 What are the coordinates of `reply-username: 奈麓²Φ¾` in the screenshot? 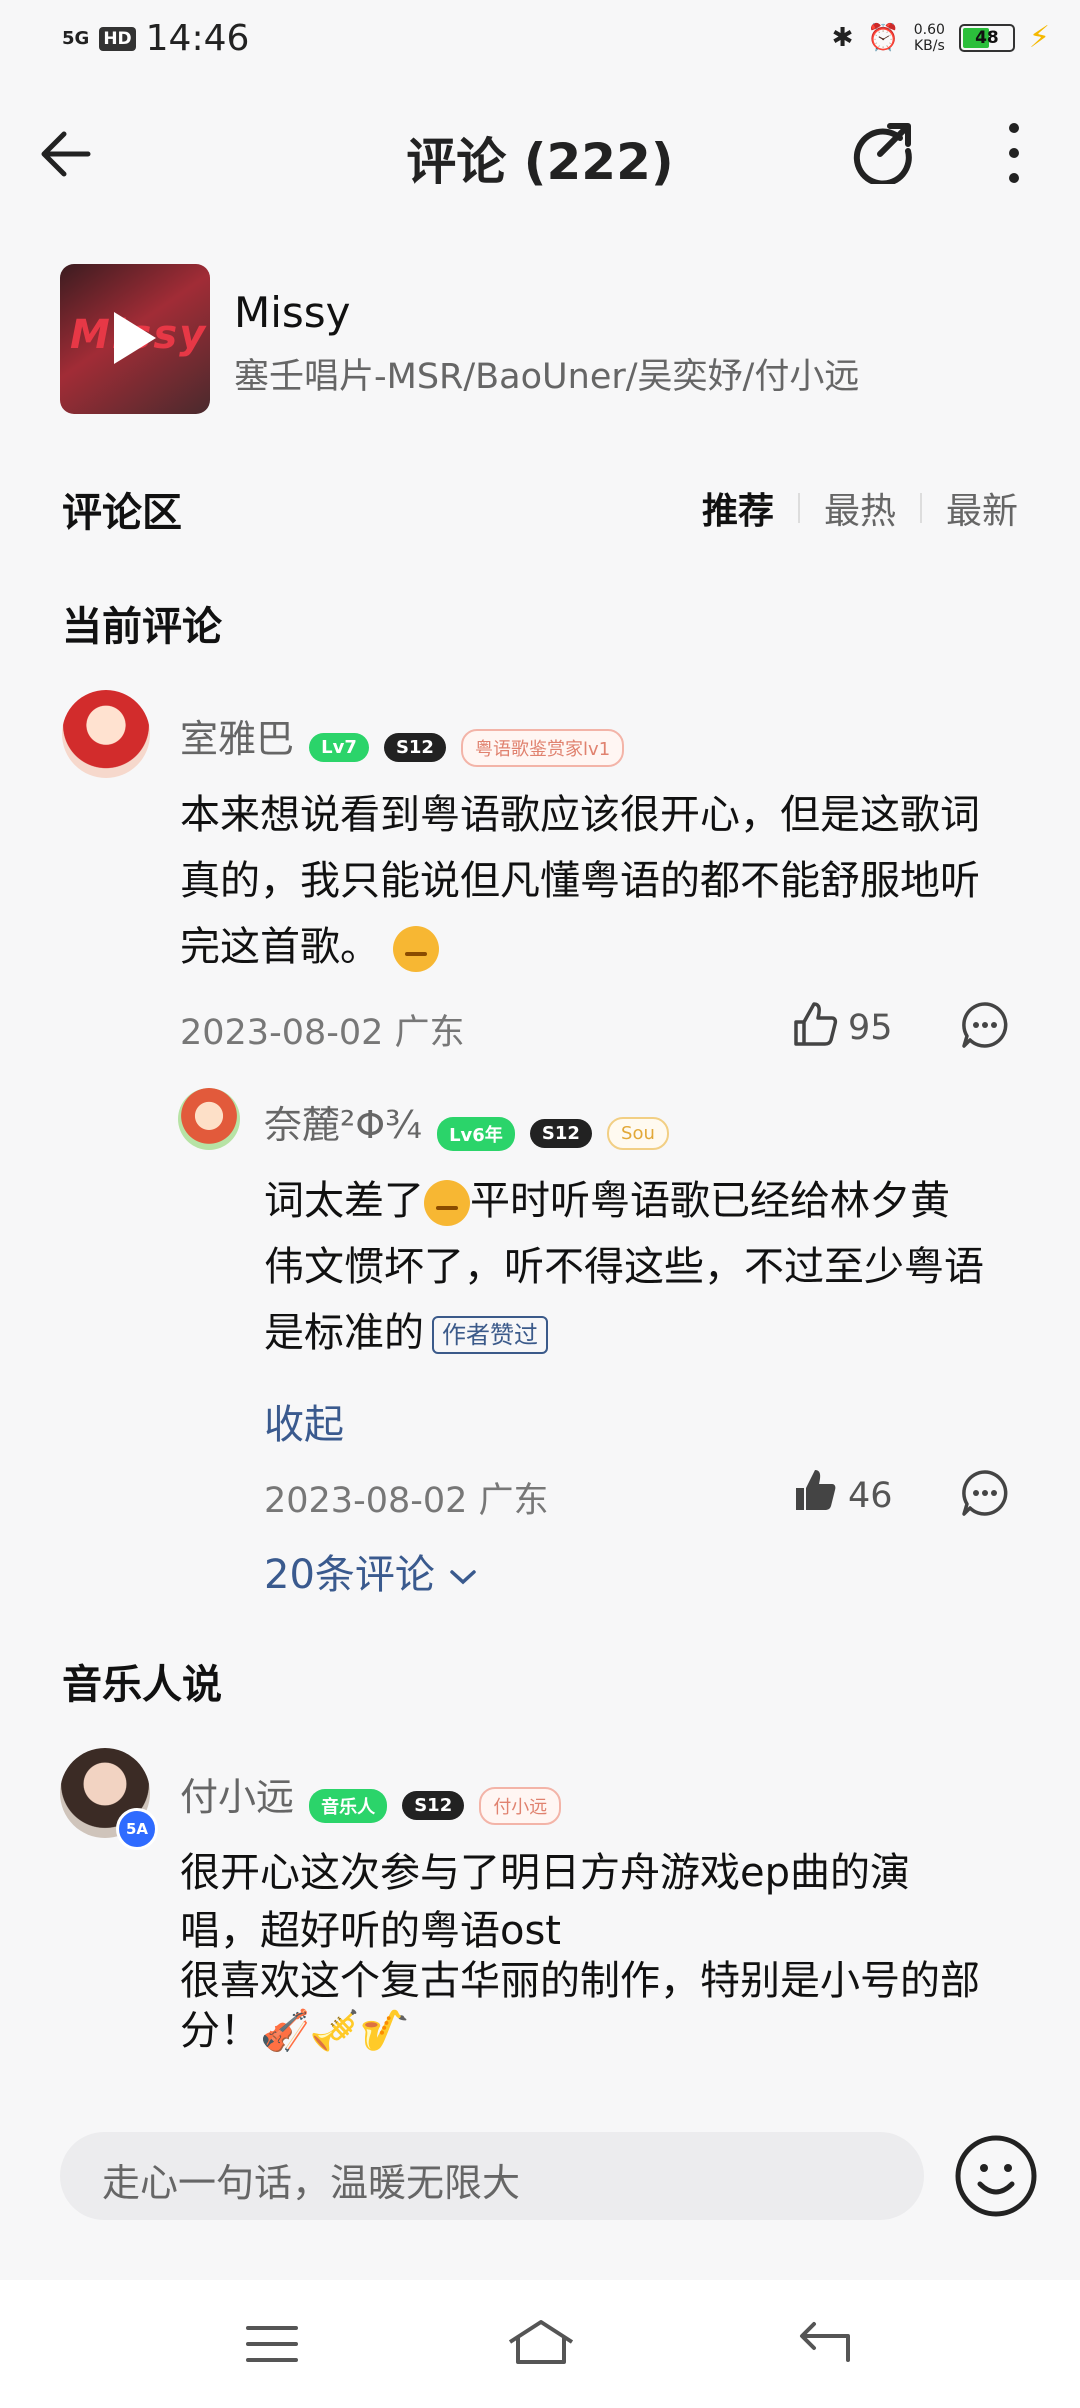 It's located at (343, 1125).